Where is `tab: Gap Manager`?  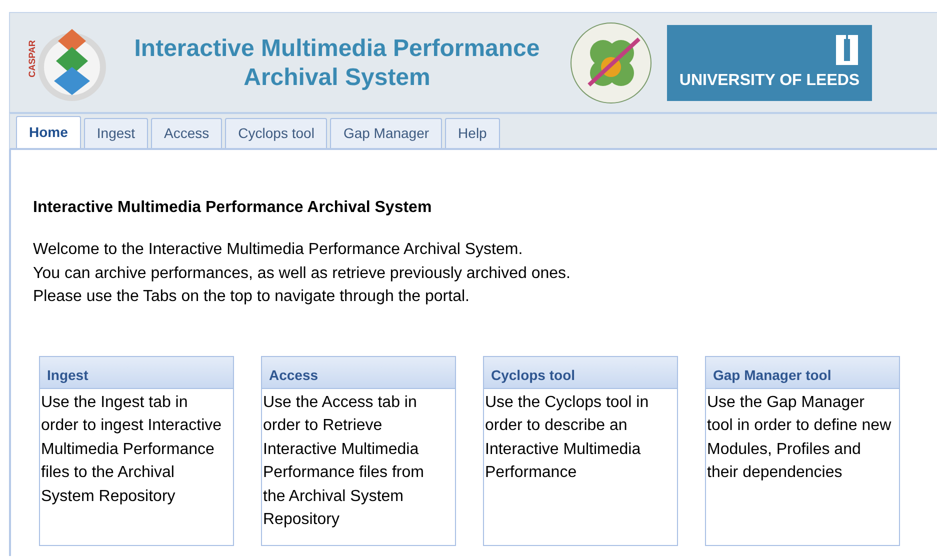 tab: Gap Manager is located at coordinates (386, 133).